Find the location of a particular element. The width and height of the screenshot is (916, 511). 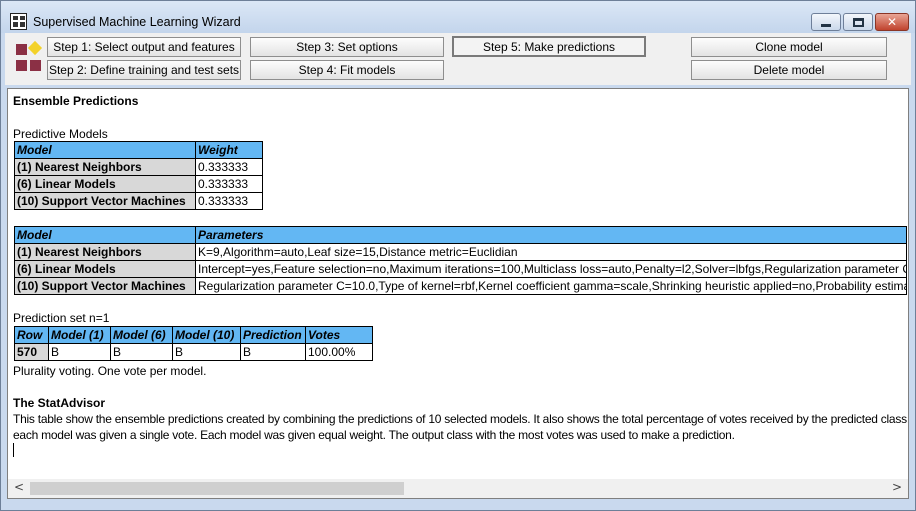

section-heading: Ensemble Predictions is located at coordinates (76, 101).